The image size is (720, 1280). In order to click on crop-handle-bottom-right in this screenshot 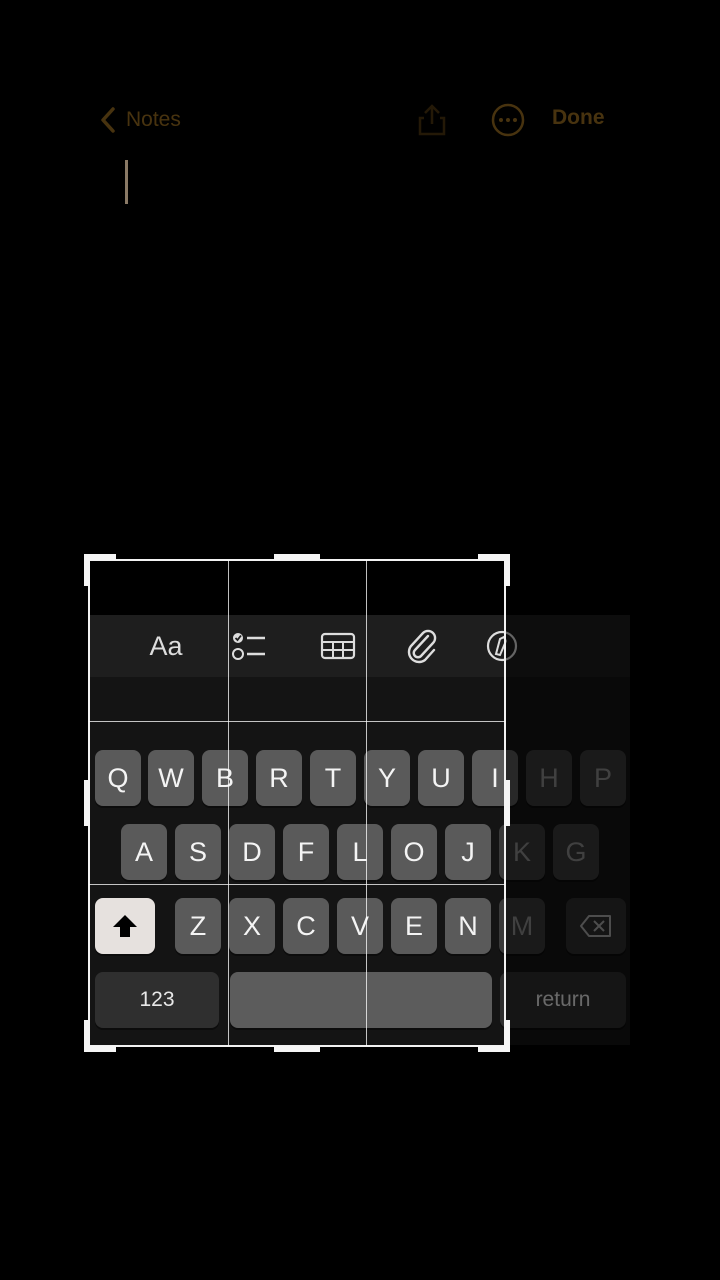, I will do `click(507, 1036)`.